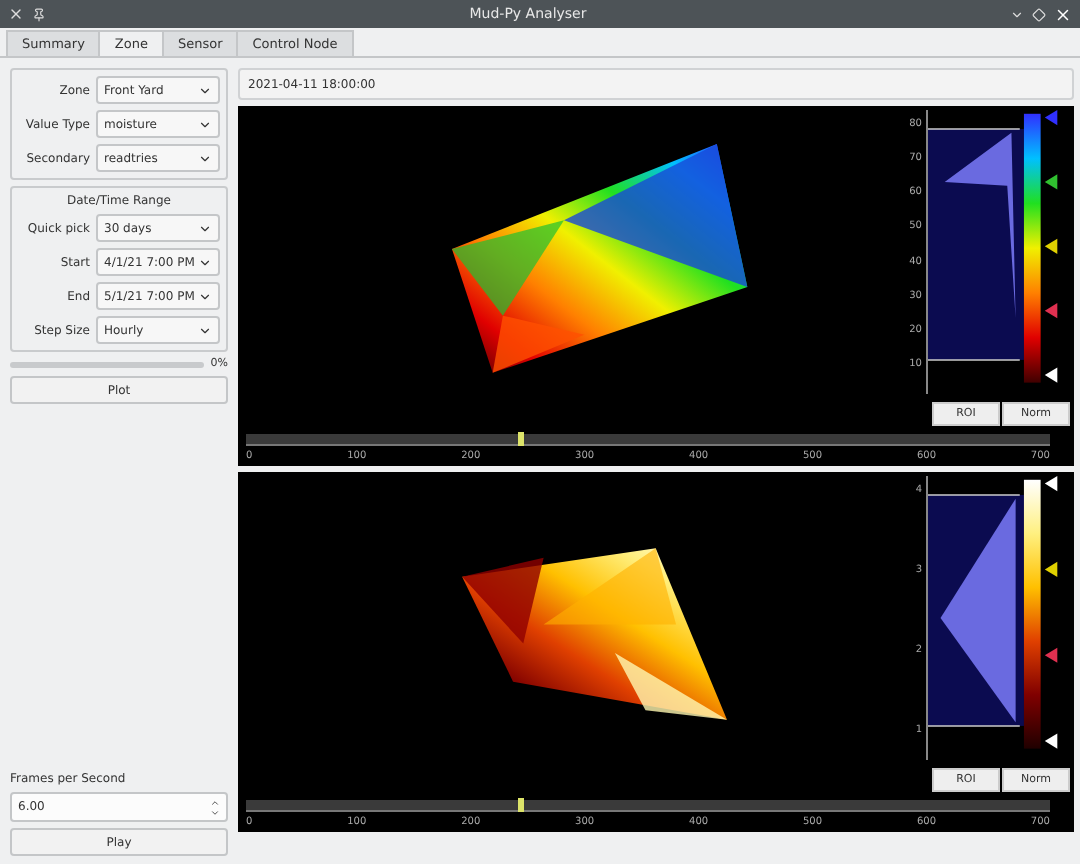 The width and height of the screenshot is (1080, 864). Describe the element at coordinates (39, 14) in the screenshot. I see `pin-icon` at that location.